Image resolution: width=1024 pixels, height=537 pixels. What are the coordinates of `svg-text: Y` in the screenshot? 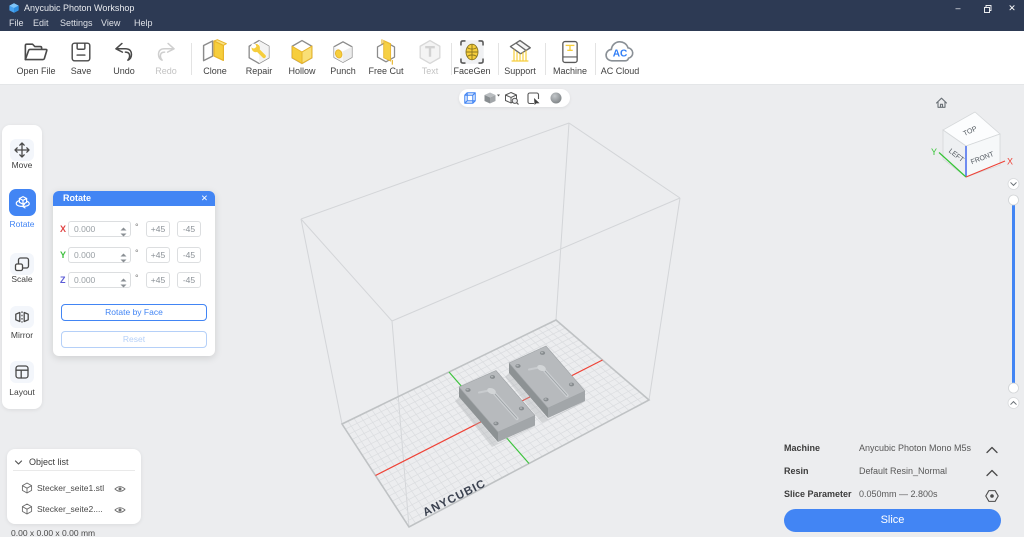 It's located at (934, 152).